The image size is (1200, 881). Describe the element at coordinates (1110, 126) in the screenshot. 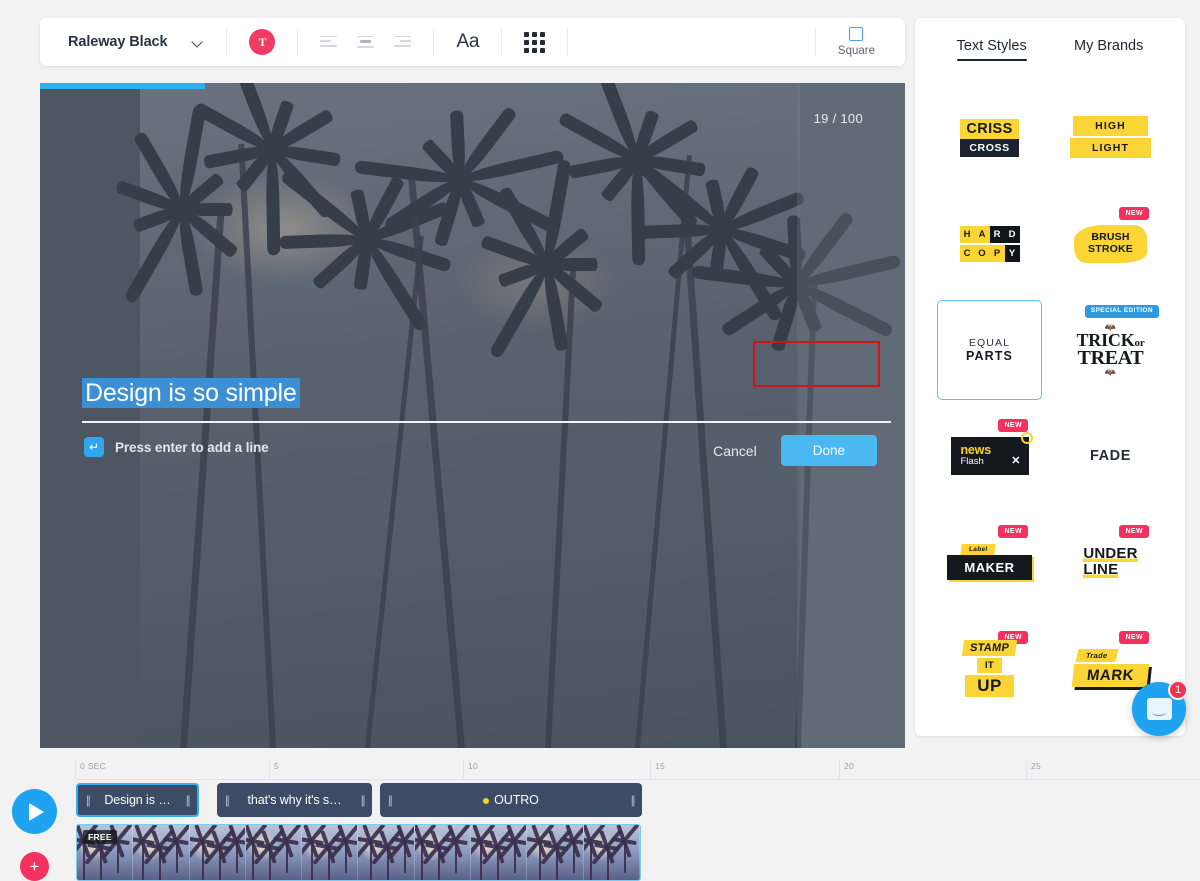

I see `style-line1: HIGH` at that location.